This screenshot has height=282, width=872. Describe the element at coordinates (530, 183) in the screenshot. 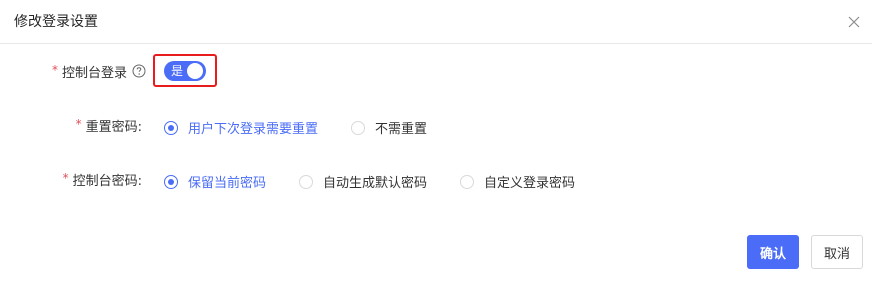

I see `radio-label: 自定义登录密码` at that location.